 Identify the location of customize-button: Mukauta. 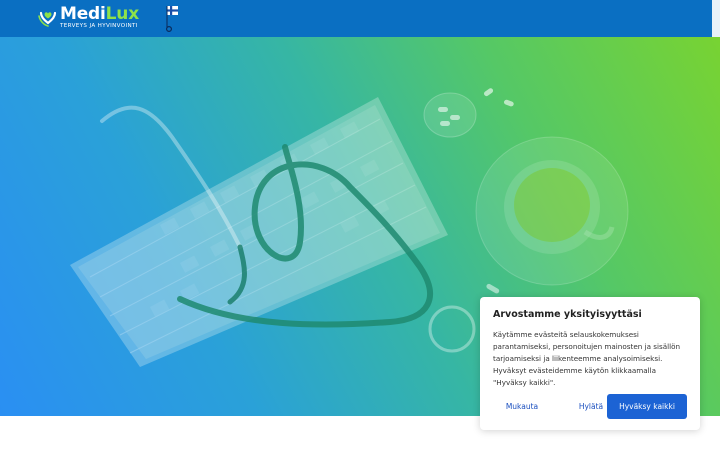
(522, 406).